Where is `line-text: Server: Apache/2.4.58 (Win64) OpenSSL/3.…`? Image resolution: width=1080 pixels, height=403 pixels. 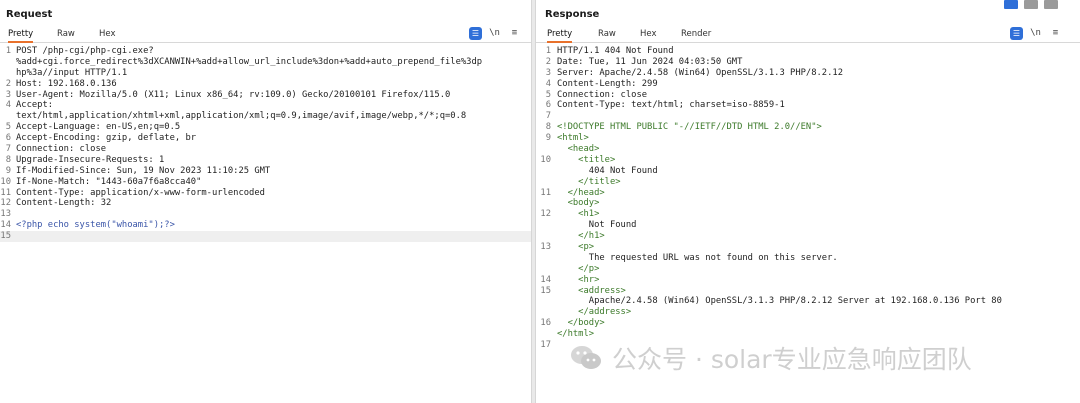 line-text: Server: Apache/2.4.58 (Win64) OpenSSL/3.… is located at coordinates (700, 72).